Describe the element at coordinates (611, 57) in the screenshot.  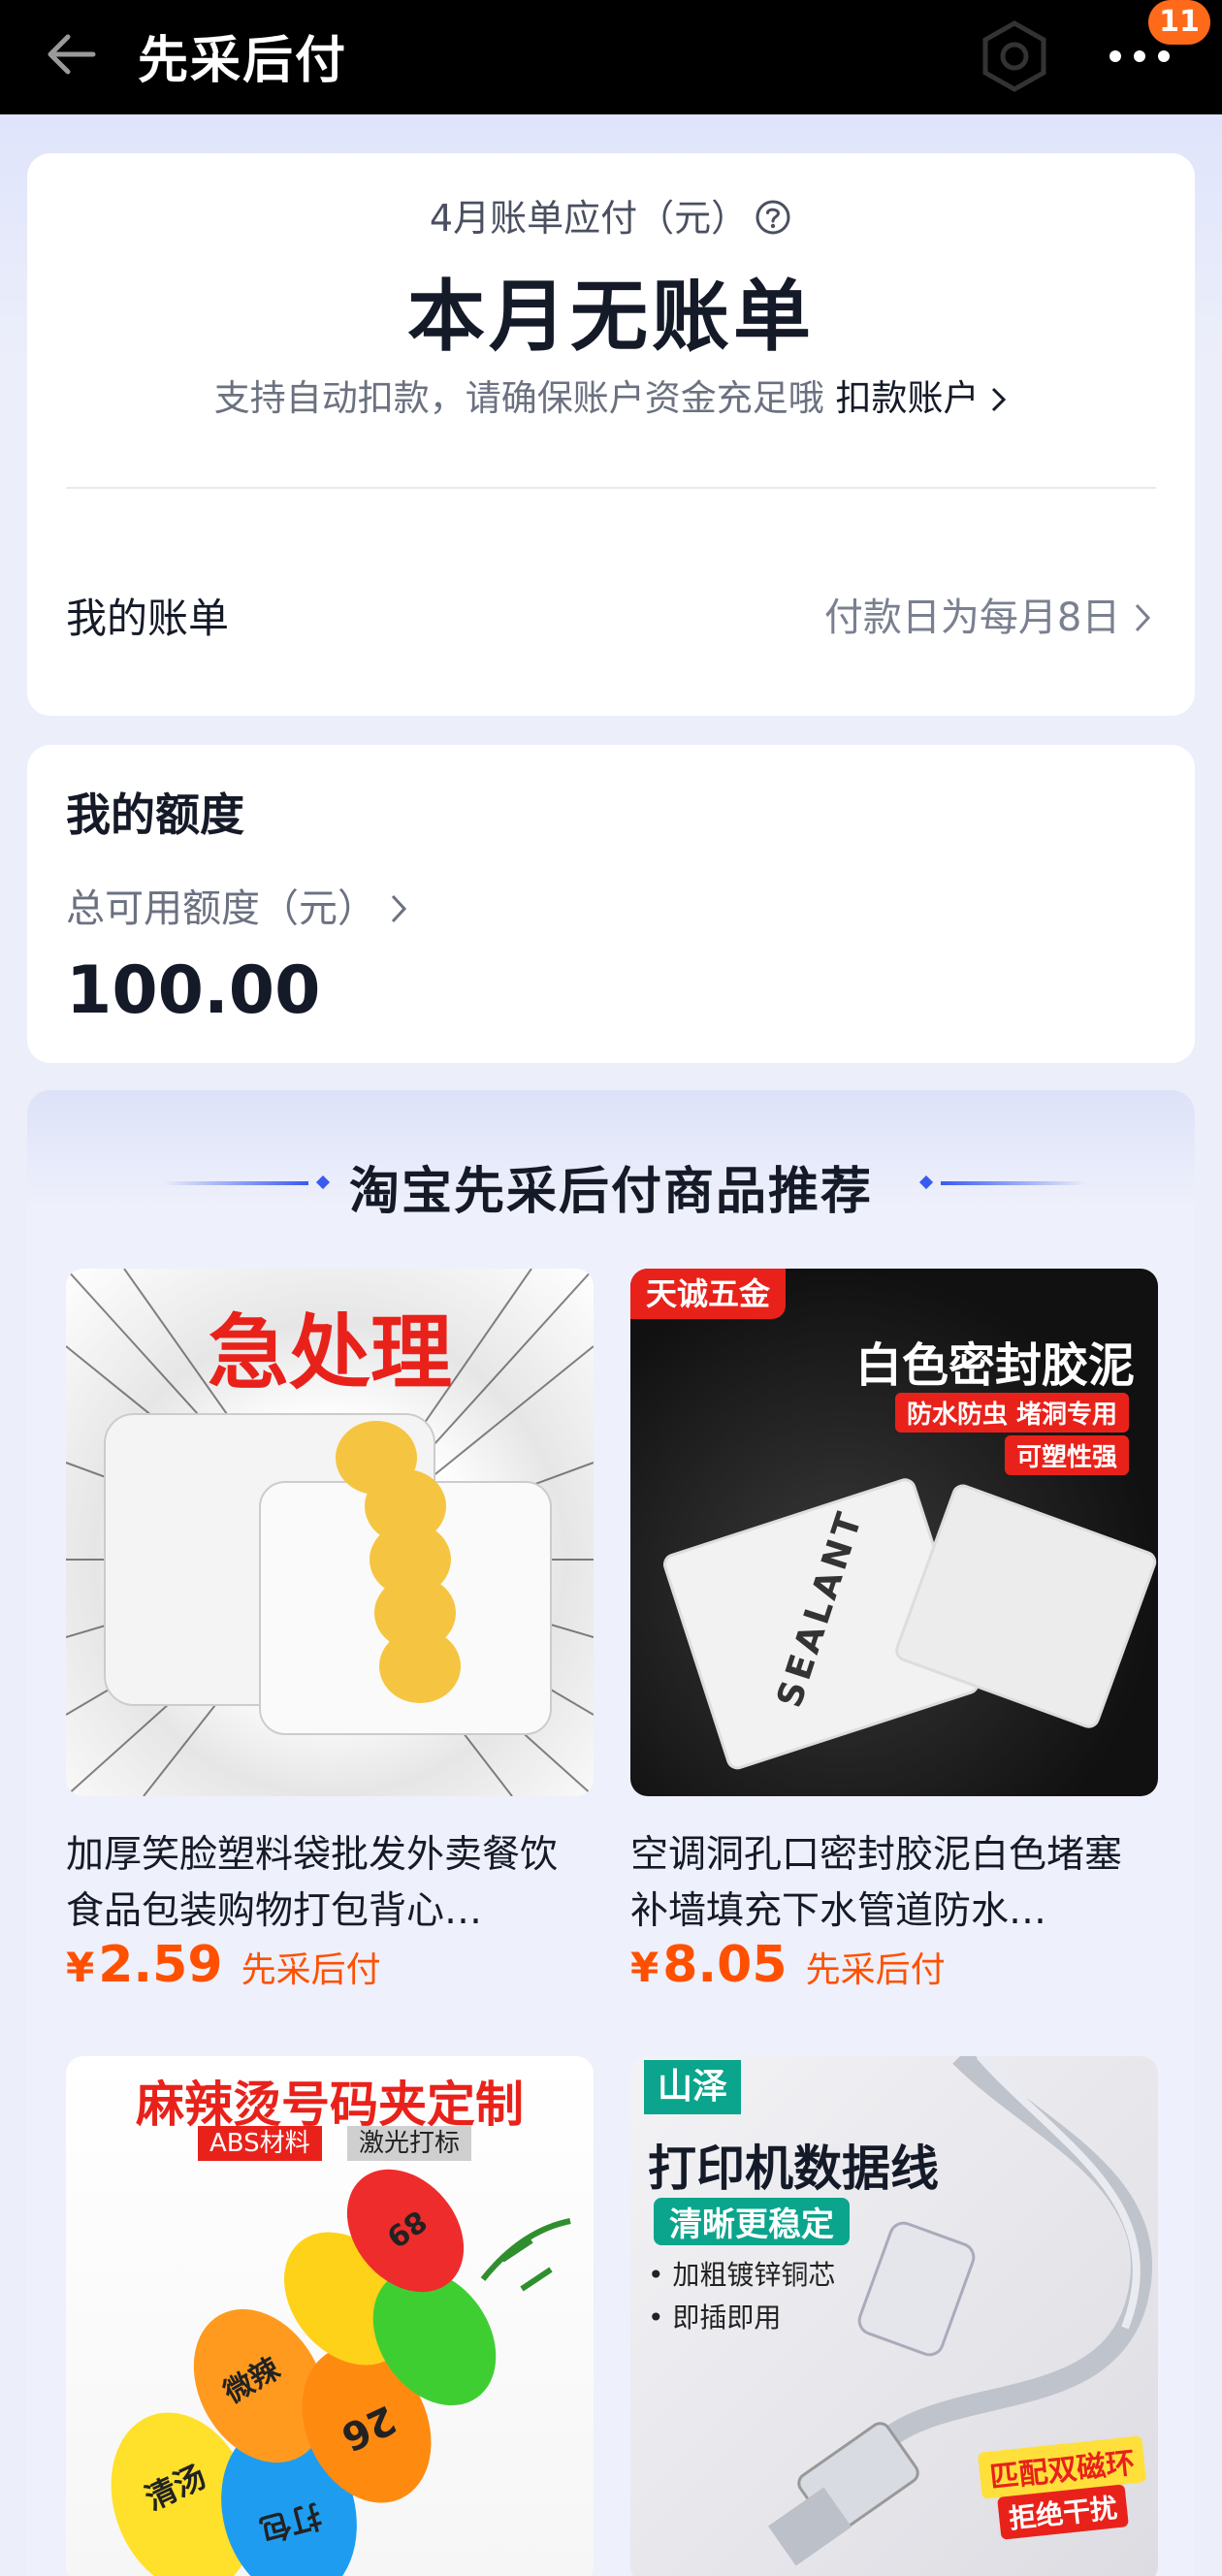
I see `top-bar: 先采后付 11` at that location.